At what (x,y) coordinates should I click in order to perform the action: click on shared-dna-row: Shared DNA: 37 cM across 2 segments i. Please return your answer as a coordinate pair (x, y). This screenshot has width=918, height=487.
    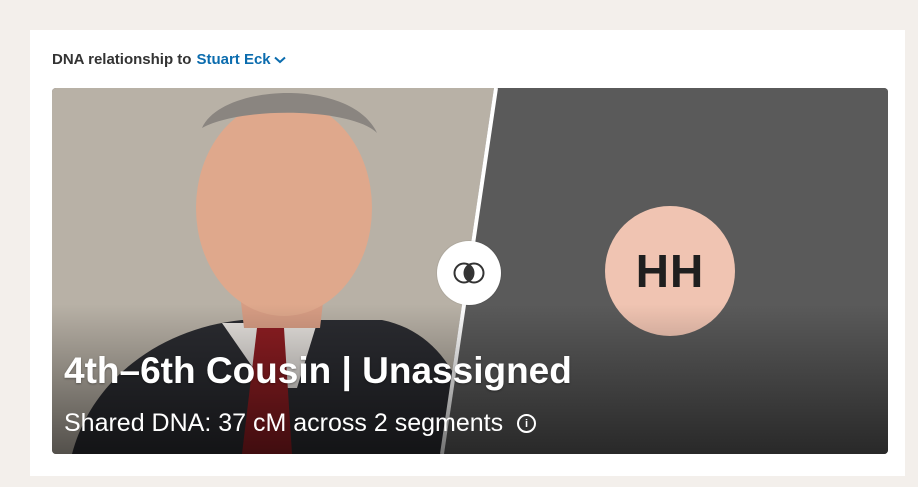
    Looking at the image, I should click on (300, 423).